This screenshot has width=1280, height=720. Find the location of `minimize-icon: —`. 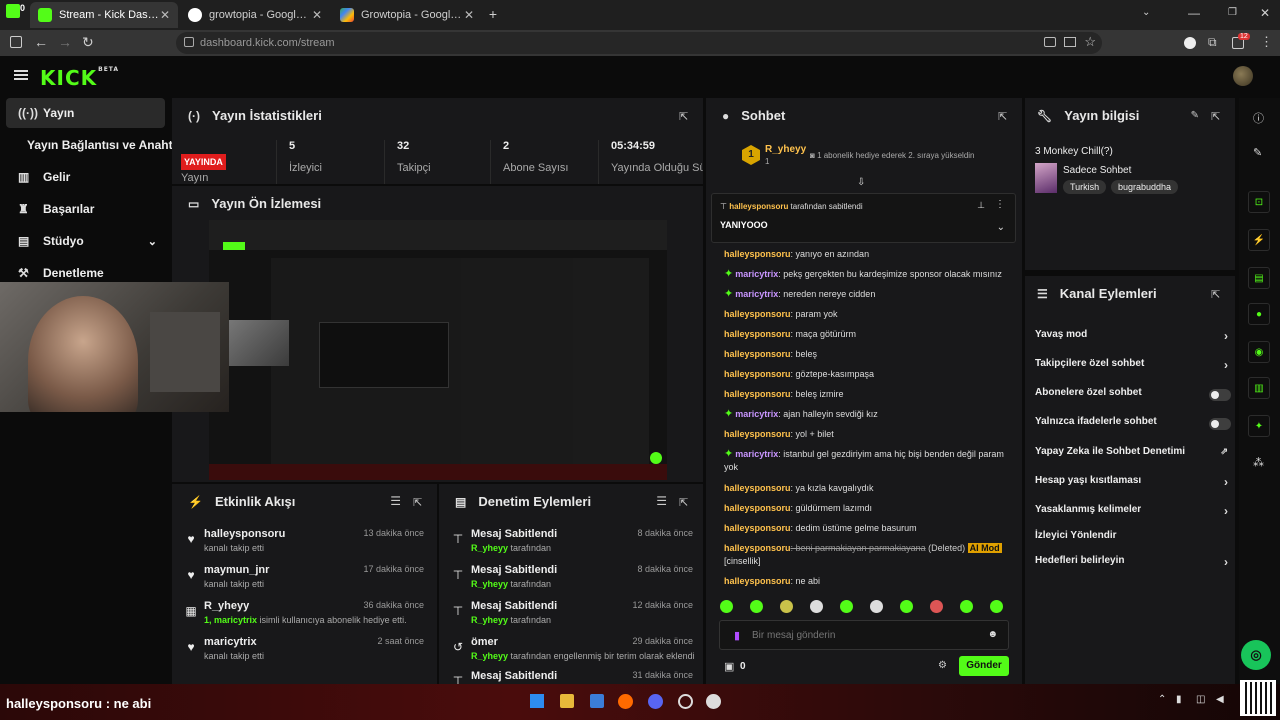

minimize-icon: — is located at coordinates (1194, 13).